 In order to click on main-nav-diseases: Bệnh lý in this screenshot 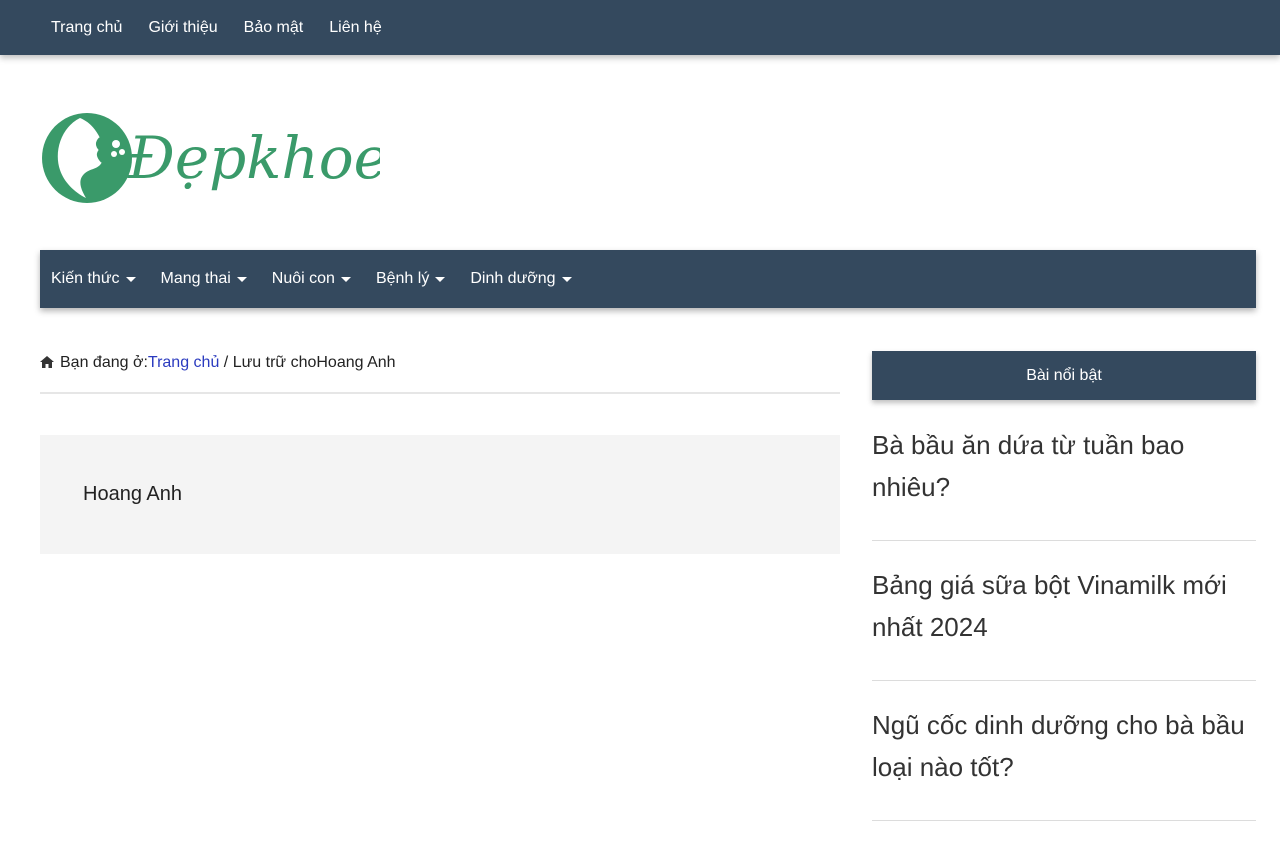, I will do `click(410, 279)`.